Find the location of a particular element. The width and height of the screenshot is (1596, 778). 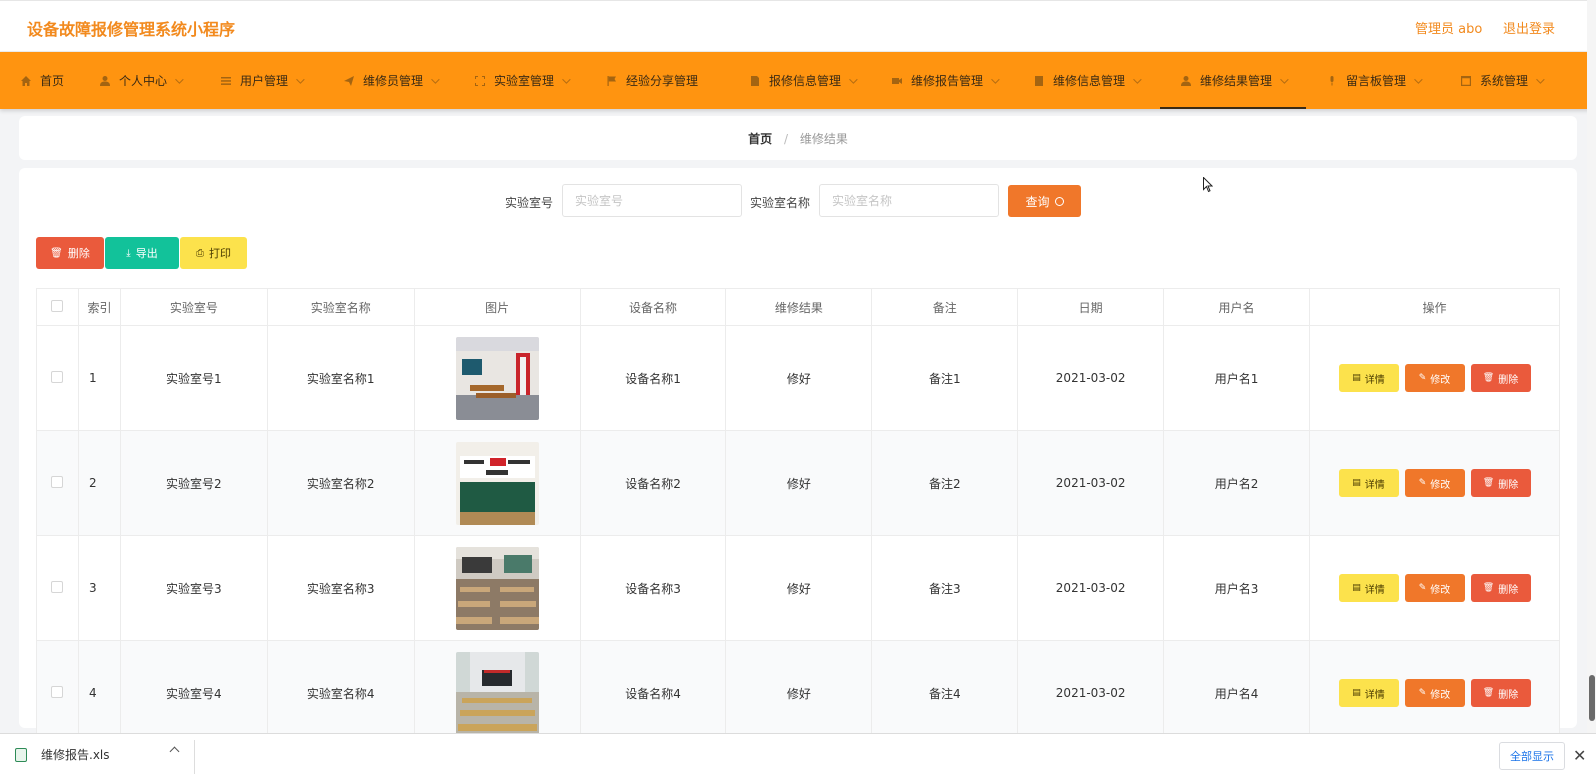

column-header: 设备名称 is located at coordinates (653, 307).